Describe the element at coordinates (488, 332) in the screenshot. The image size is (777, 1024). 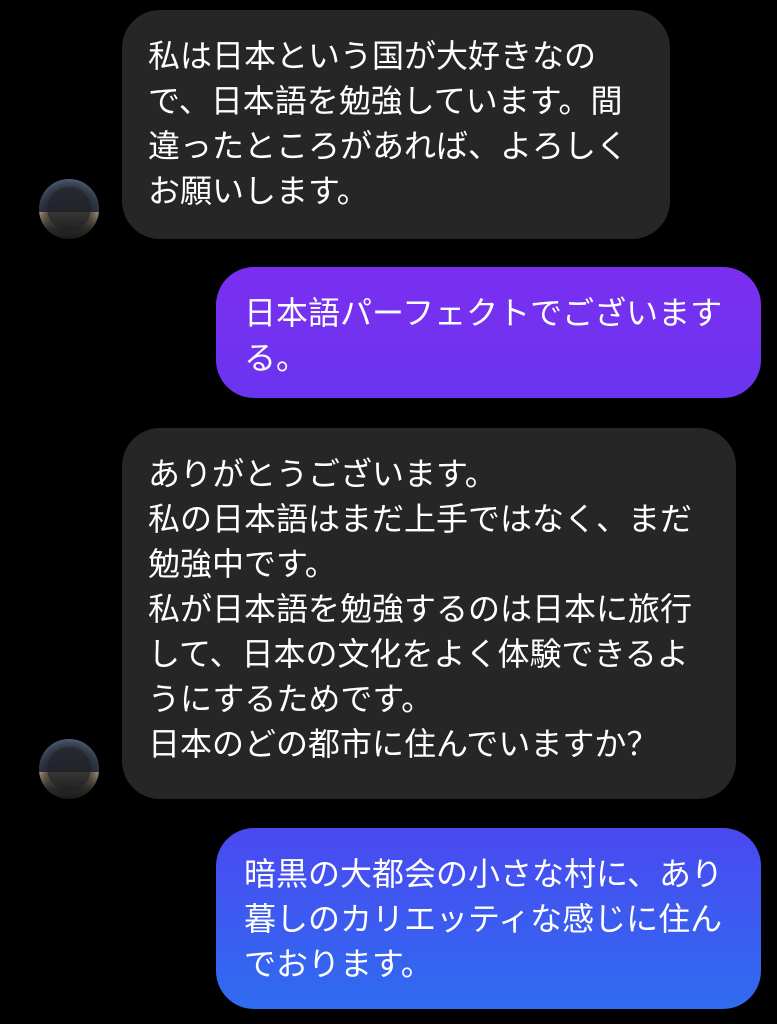
I see `outgoing-message-bubble: 日本語パーフェクトでございまする。` at that location.